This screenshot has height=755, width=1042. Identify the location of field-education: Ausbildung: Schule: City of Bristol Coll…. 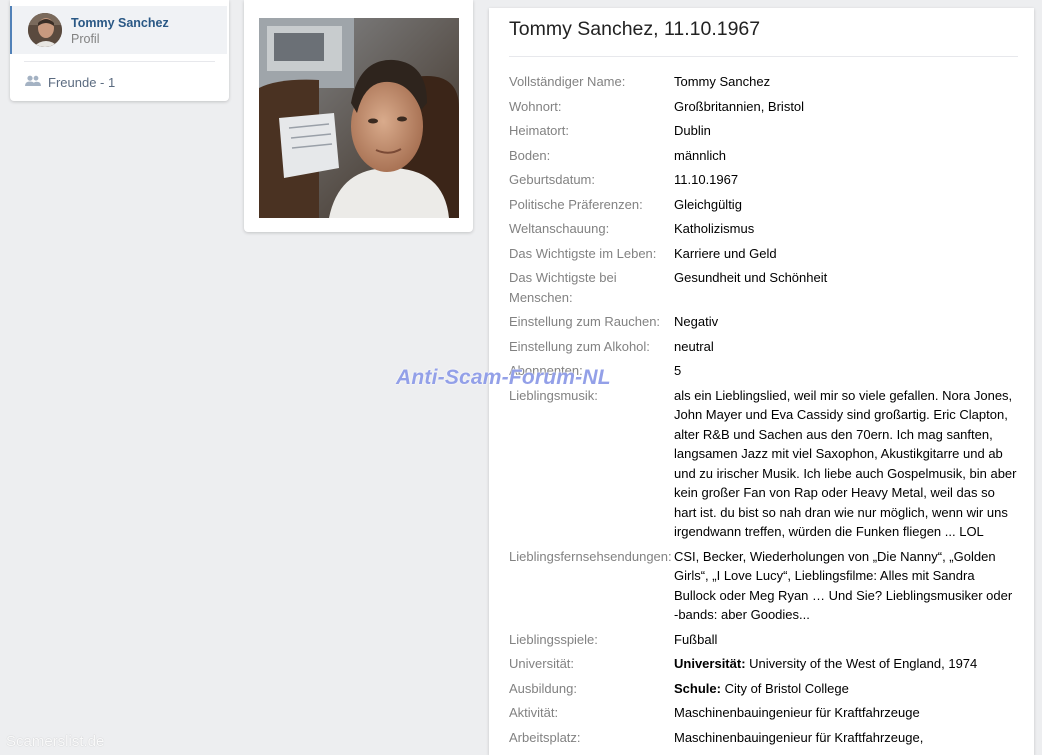
(764, 689).